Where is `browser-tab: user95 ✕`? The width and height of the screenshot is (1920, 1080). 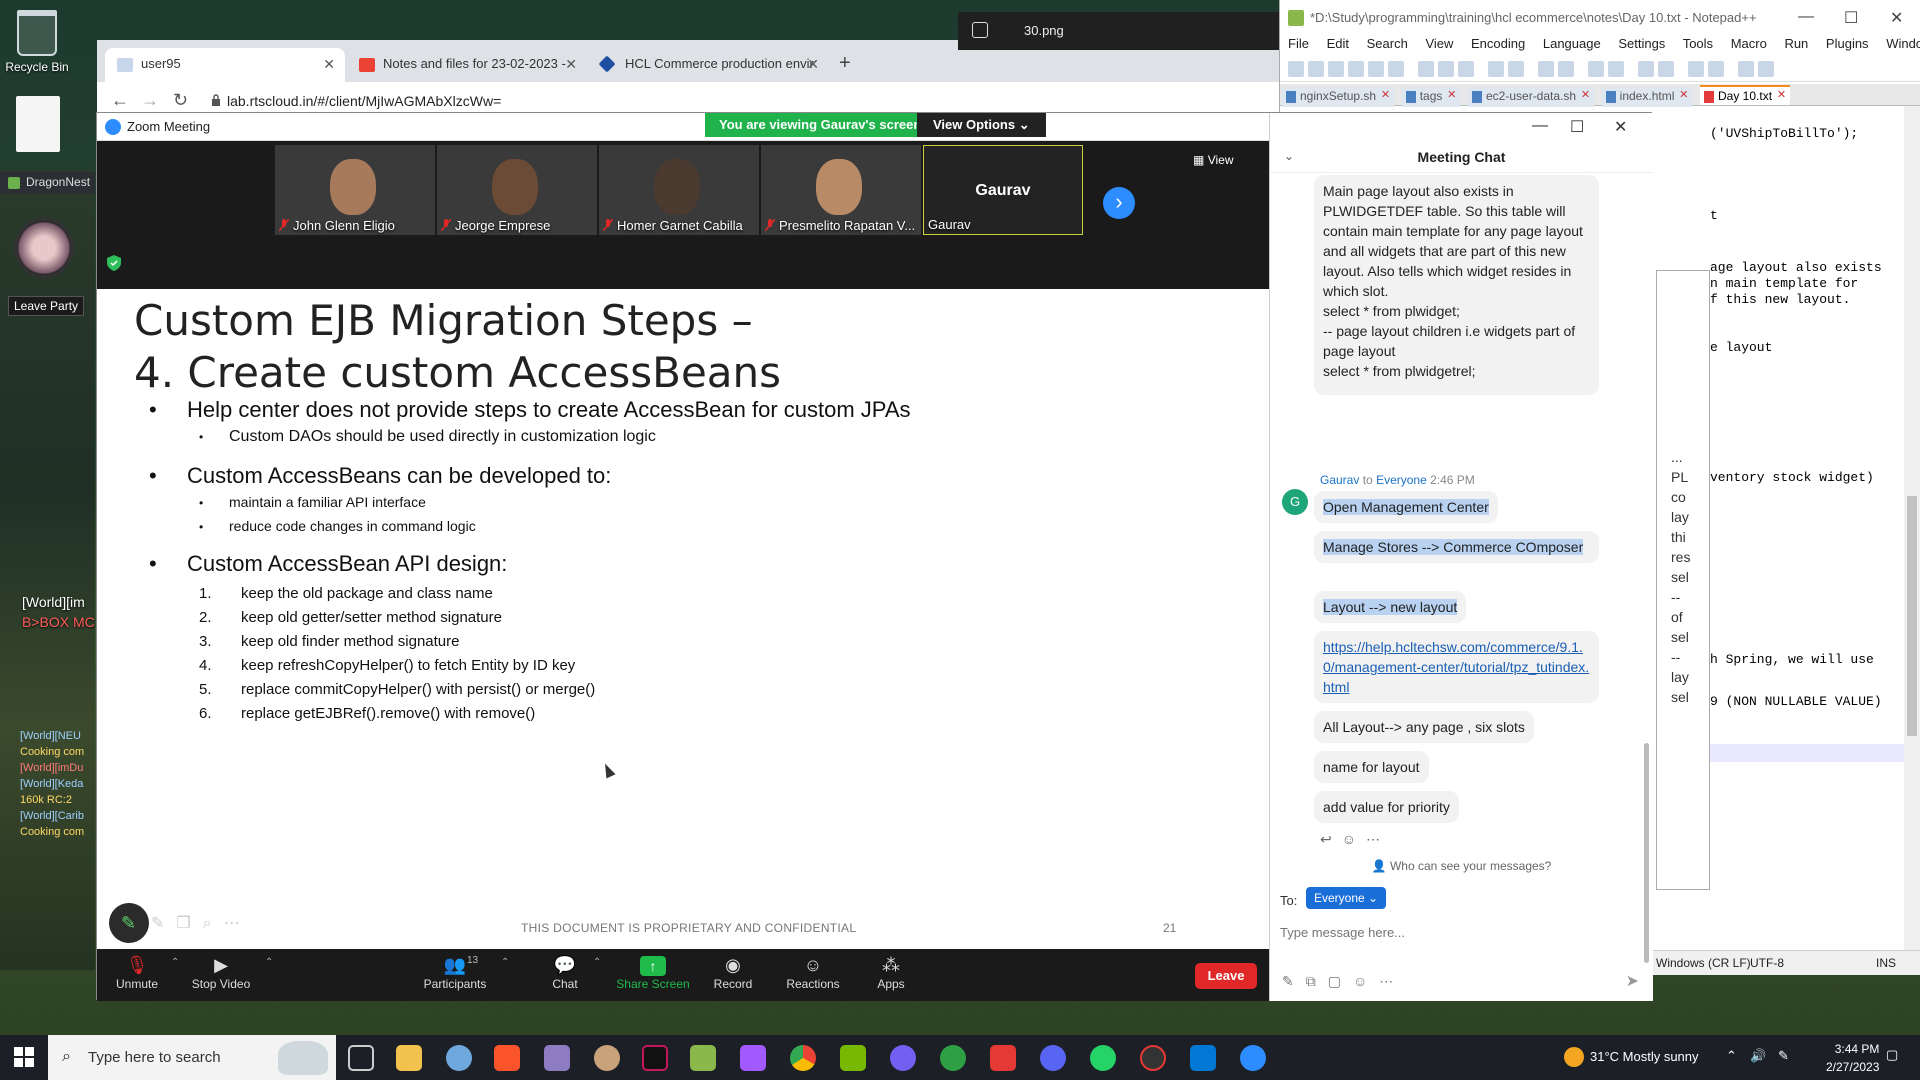 browser-tab: user95 ✕ is located at coordinates (225, 65).